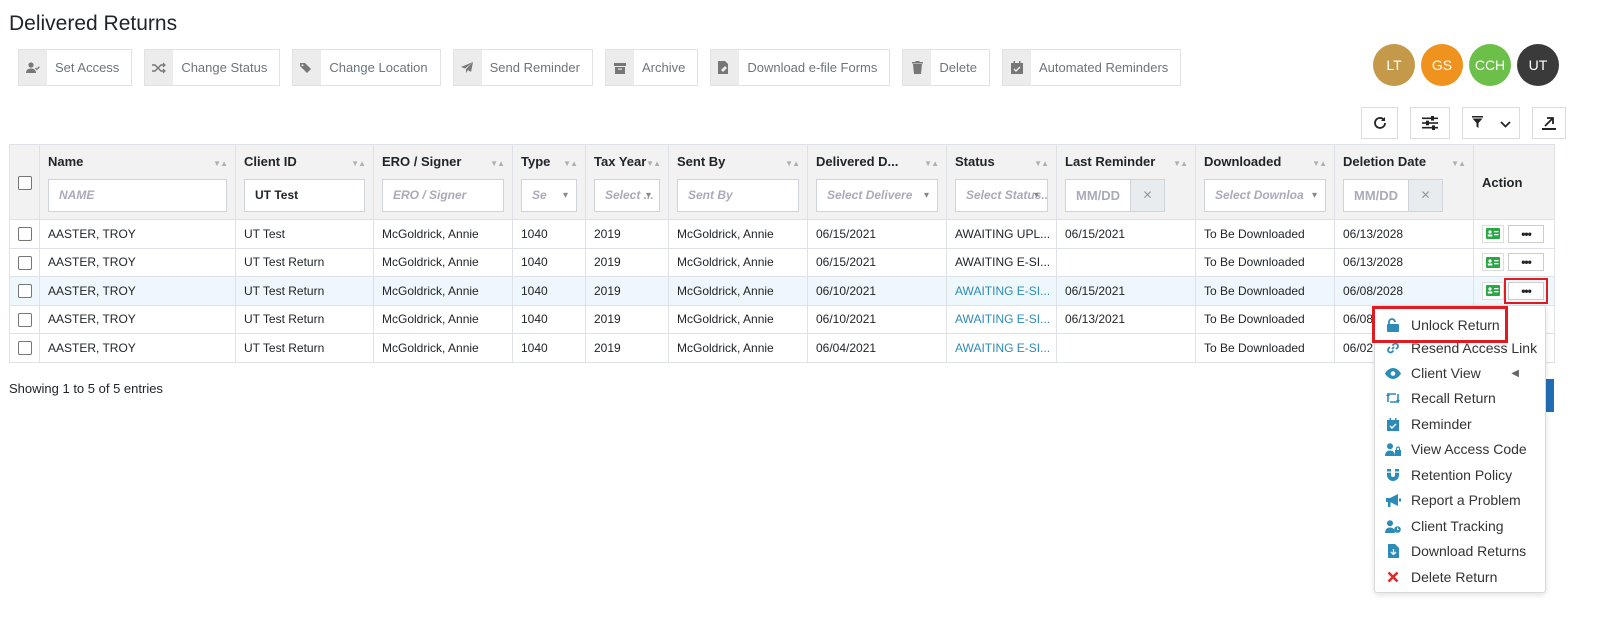 The image size is (1599, 622). I want to click on column-header-client-id: Client ID ▼▲, so click(304, 161).